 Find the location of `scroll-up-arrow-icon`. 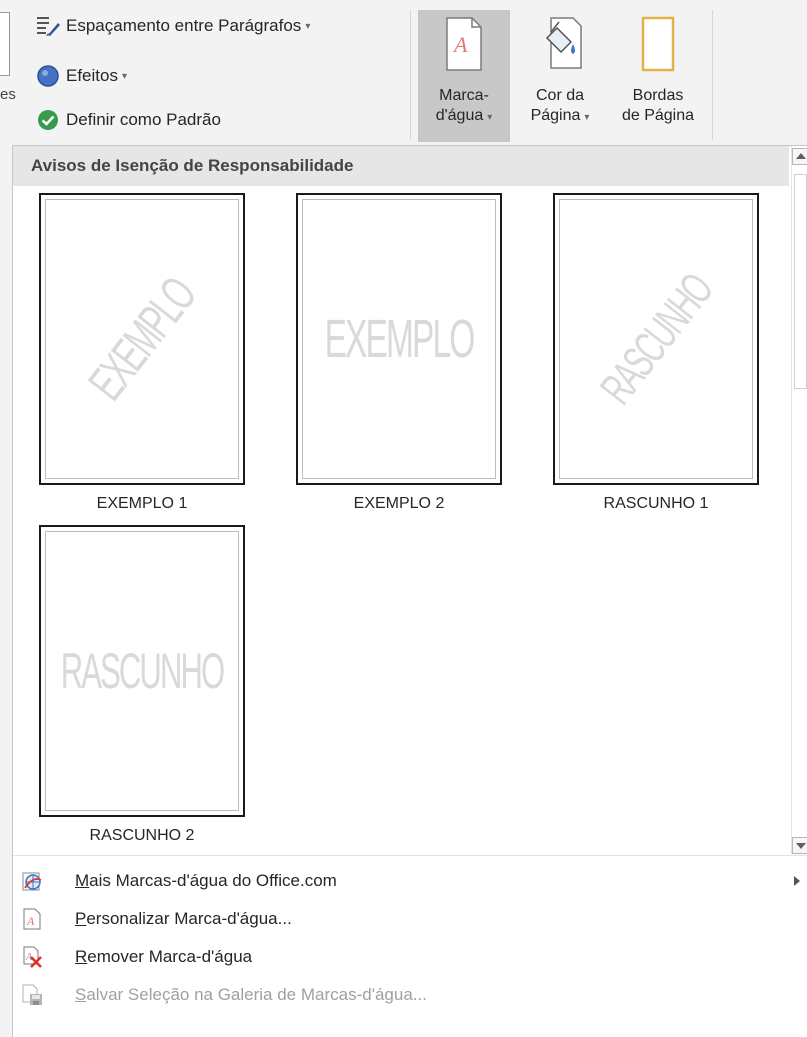

scroll-up-arrow-icon is located at coordinates (801, 156).